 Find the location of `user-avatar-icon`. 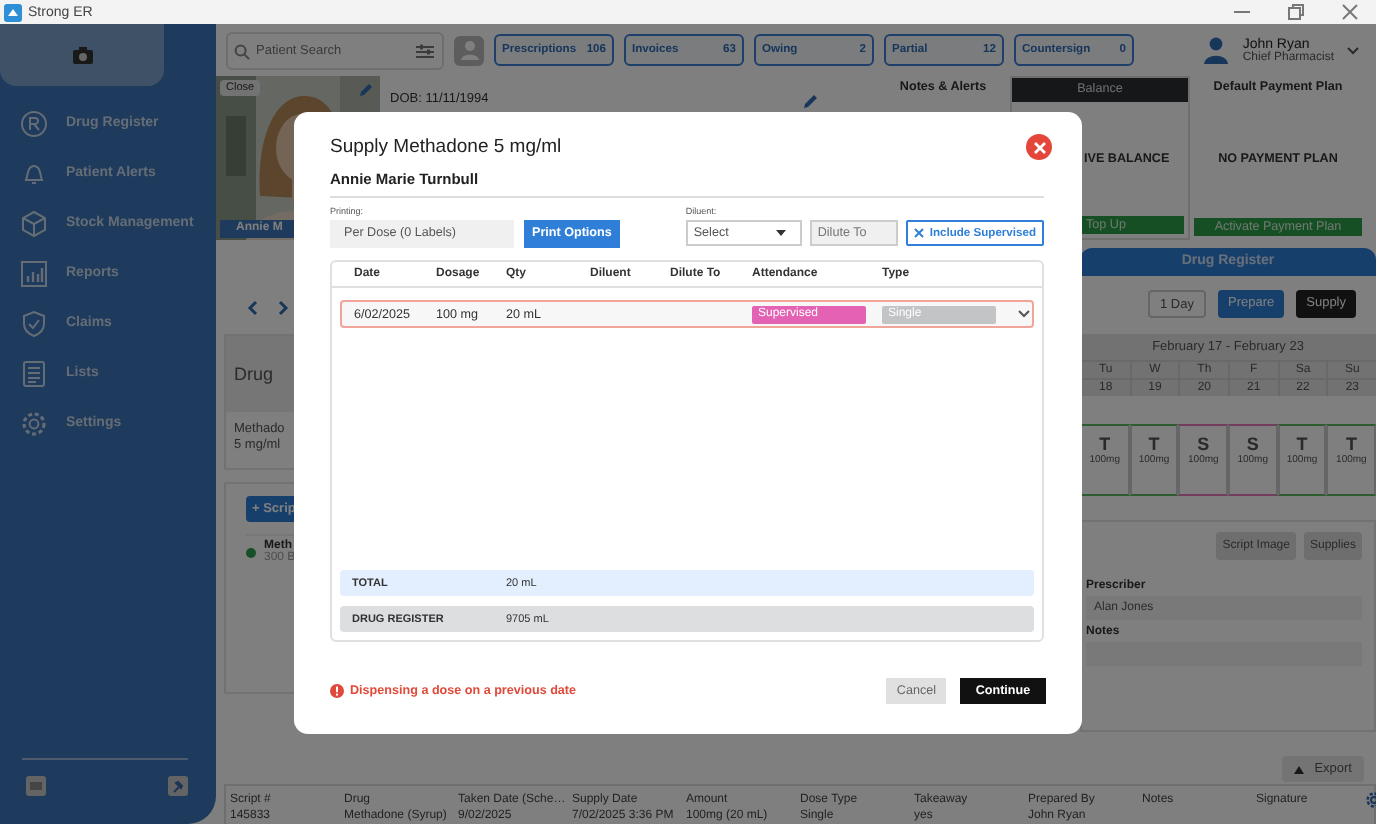

user-avatar-icon is located at coordinates (1216, 50).